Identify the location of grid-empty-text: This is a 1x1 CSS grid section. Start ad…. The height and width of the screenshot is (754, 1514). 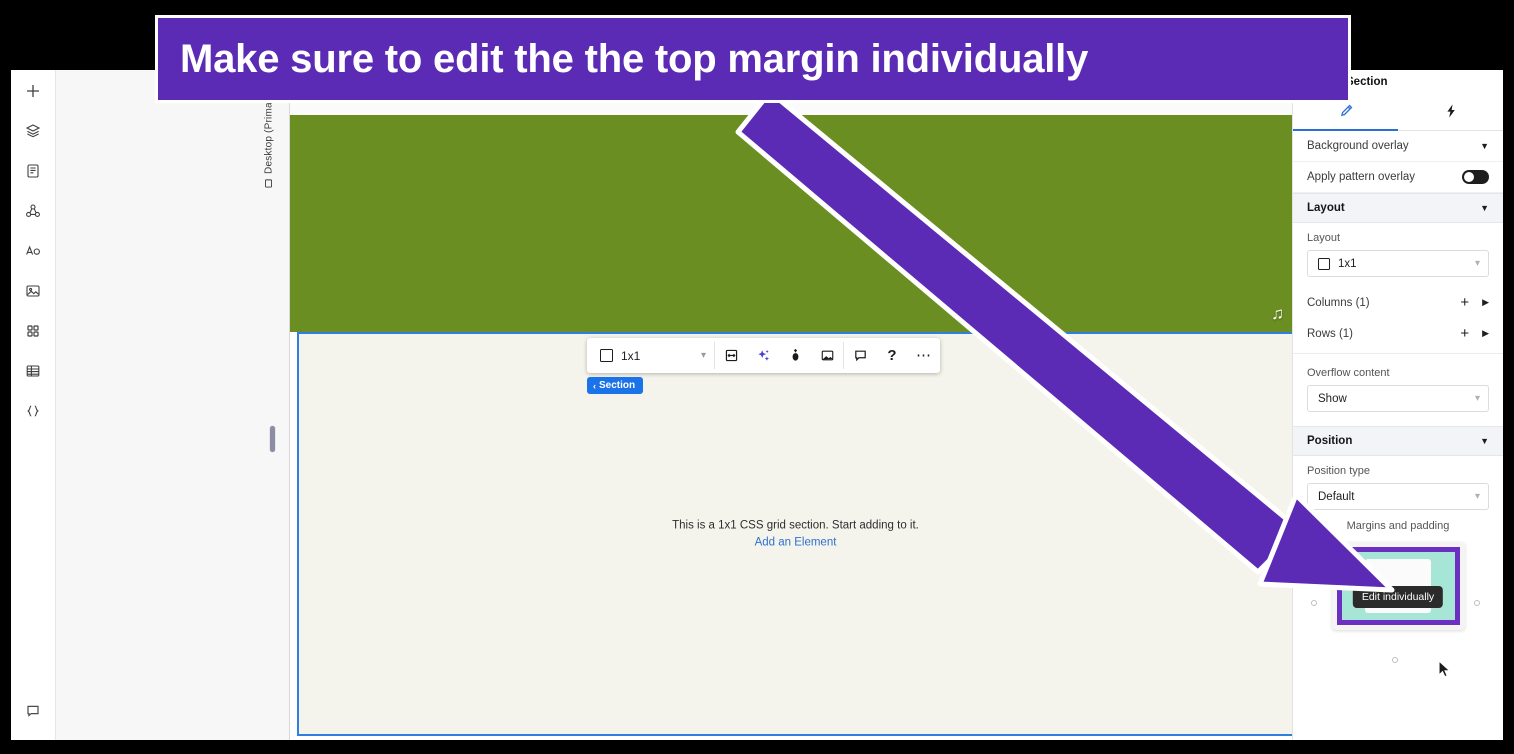
(795, 525).